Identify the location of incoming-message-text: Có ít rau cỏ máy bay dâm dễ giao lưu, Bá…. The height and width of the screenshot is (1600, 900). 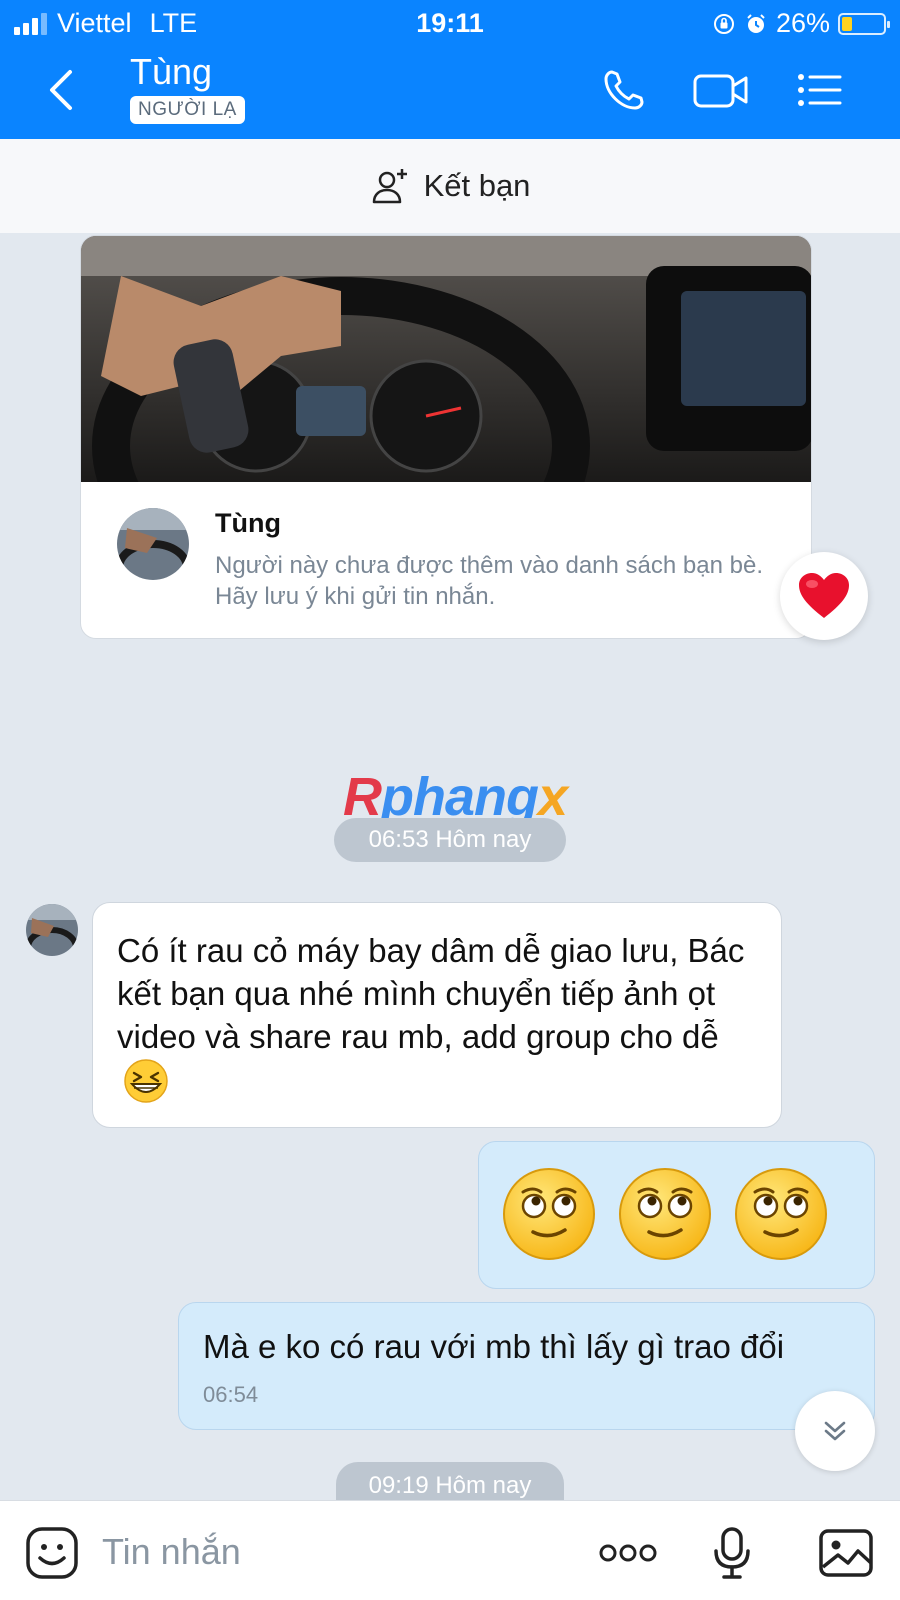
(431, 993).